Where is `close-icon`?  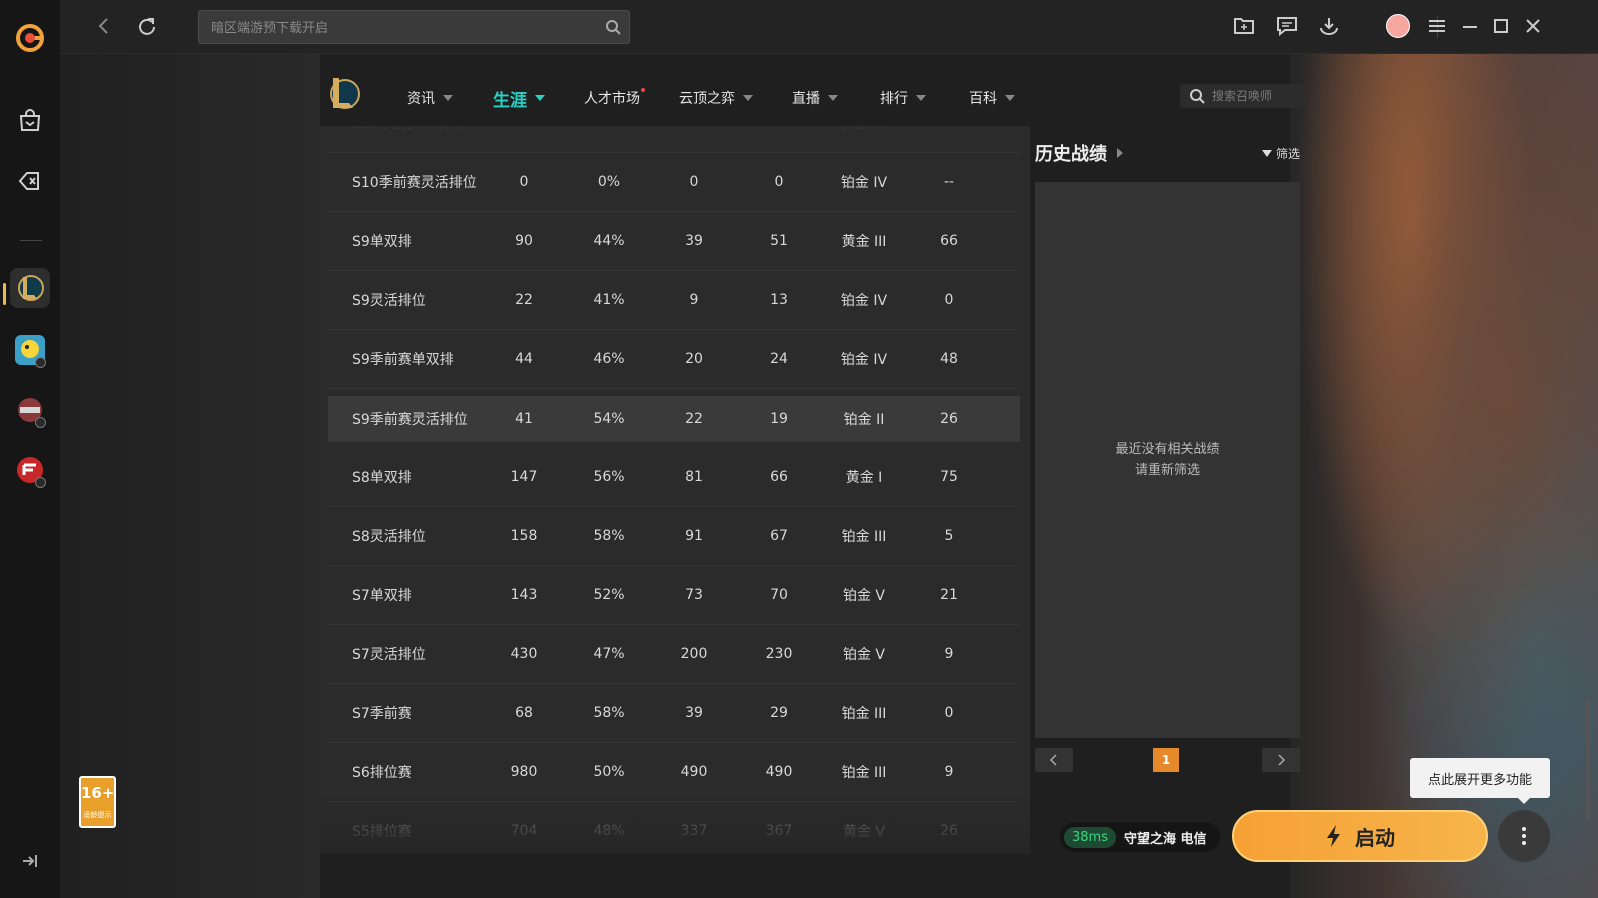 close-icon is located at coordinates (1533, 26).